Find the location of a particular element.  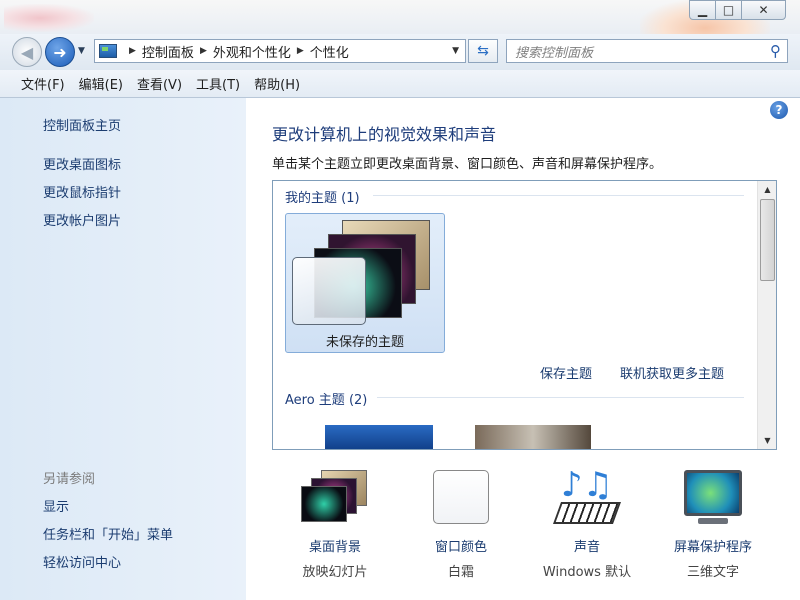

scroll-down-icon: ▼ is located at coordinates (767, 440).